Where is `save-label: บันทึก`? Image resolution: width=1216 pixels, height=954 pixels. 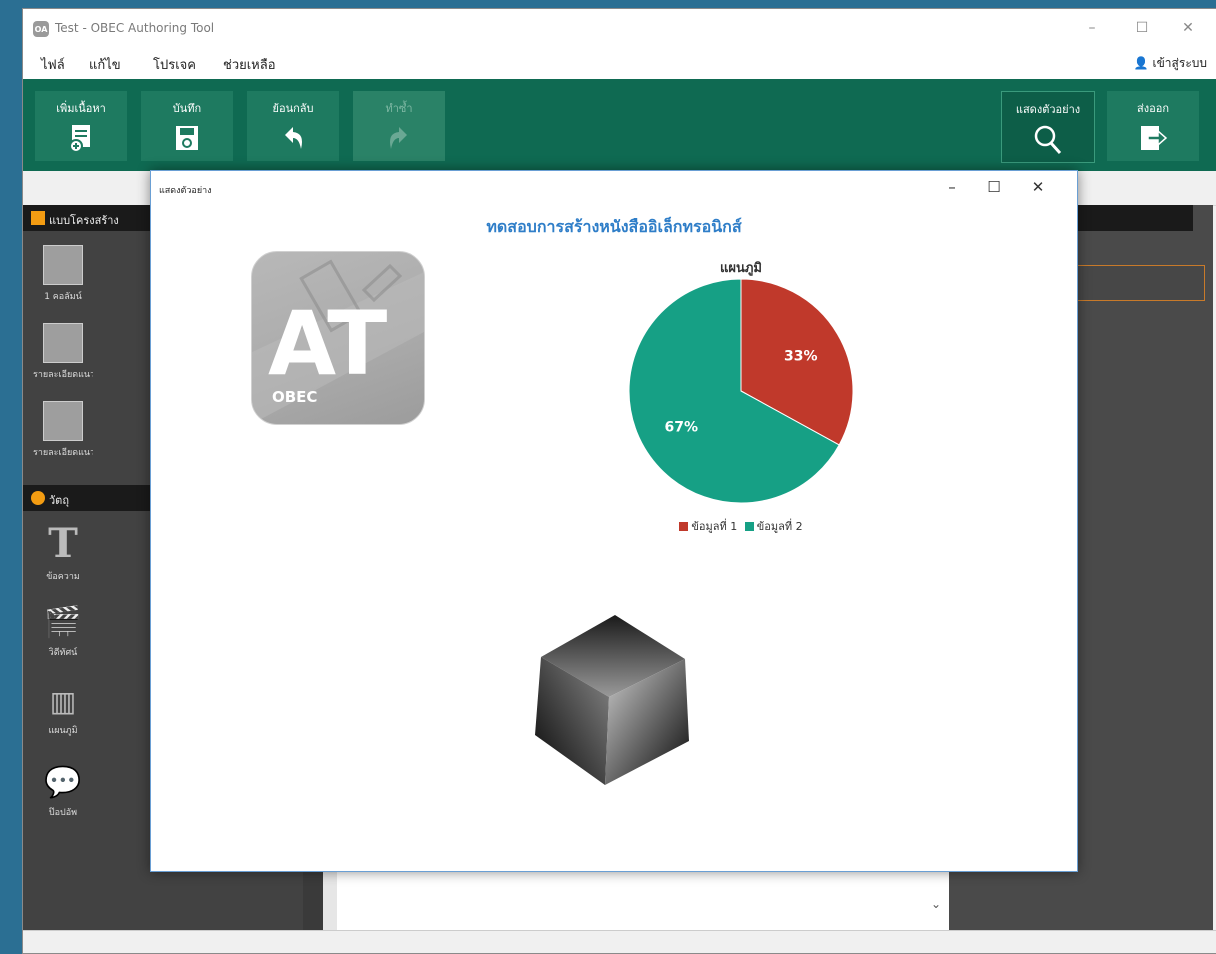 save-label: บันทึก is located at coordinates (187, 108).